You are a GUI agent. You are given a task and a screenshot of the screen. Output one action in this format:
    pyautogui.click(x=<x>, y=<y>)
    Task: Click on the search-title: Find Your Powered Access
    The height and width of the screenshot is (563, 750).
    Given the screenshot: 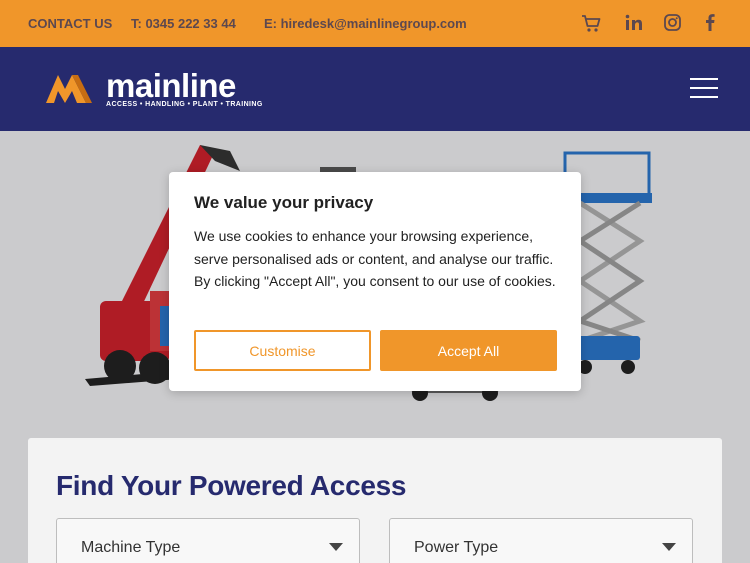 What is the action you would take?
    pyautogui.click(x=231, y=485)
    